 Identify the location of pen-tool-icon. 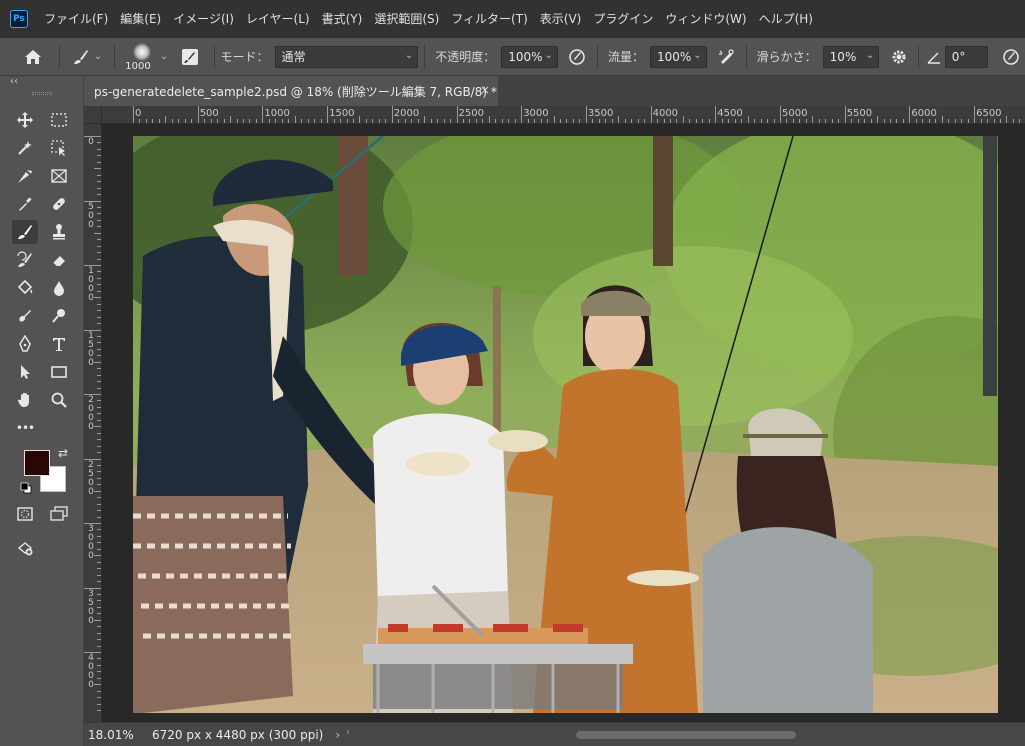
(25, 344).